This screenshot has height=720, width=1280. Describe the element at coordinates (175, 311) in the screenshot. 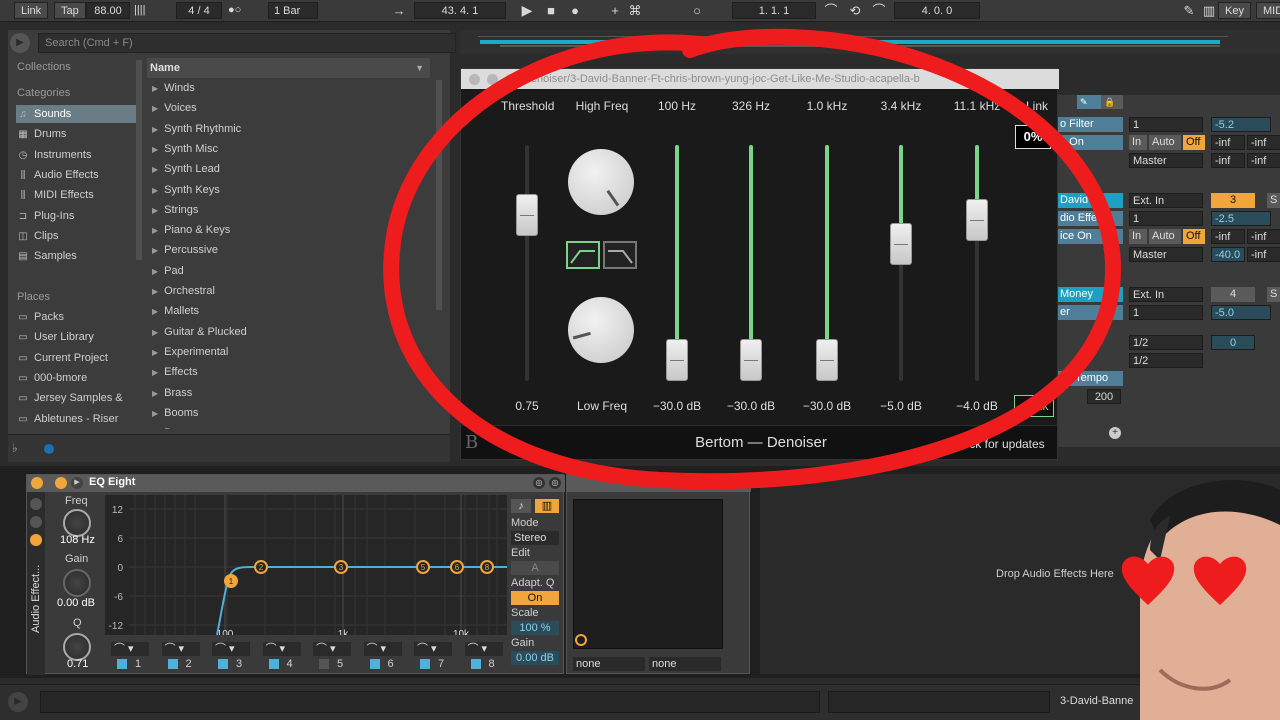

I see `browser-list-item: ▶ Mallets` at that location.